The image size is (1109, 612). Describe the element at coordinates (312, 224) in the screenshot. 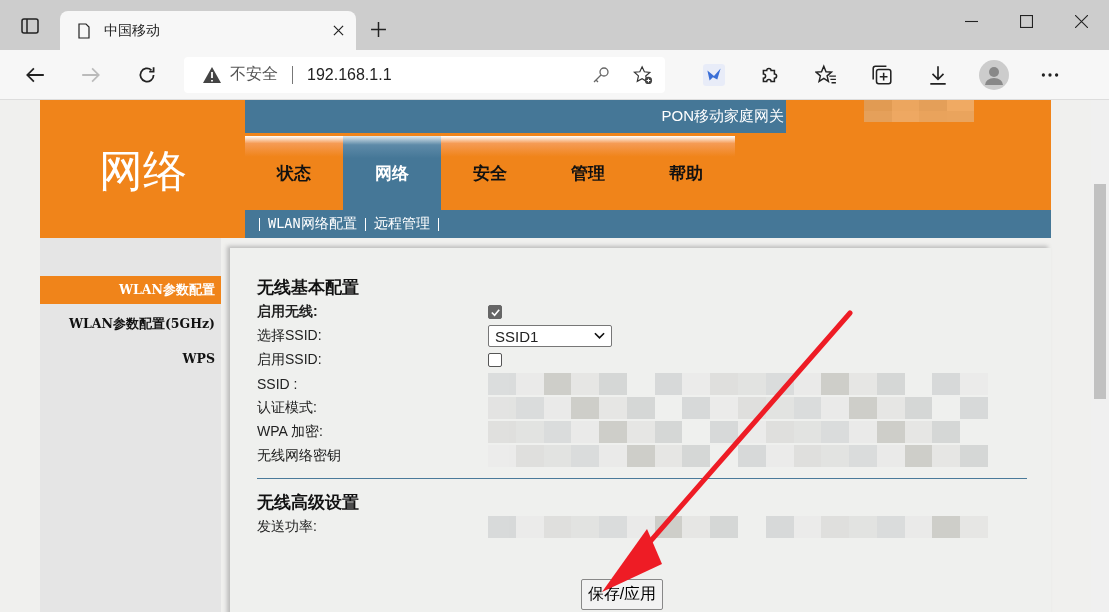

I see `subnav-link: WLAN网络配置` at that location.